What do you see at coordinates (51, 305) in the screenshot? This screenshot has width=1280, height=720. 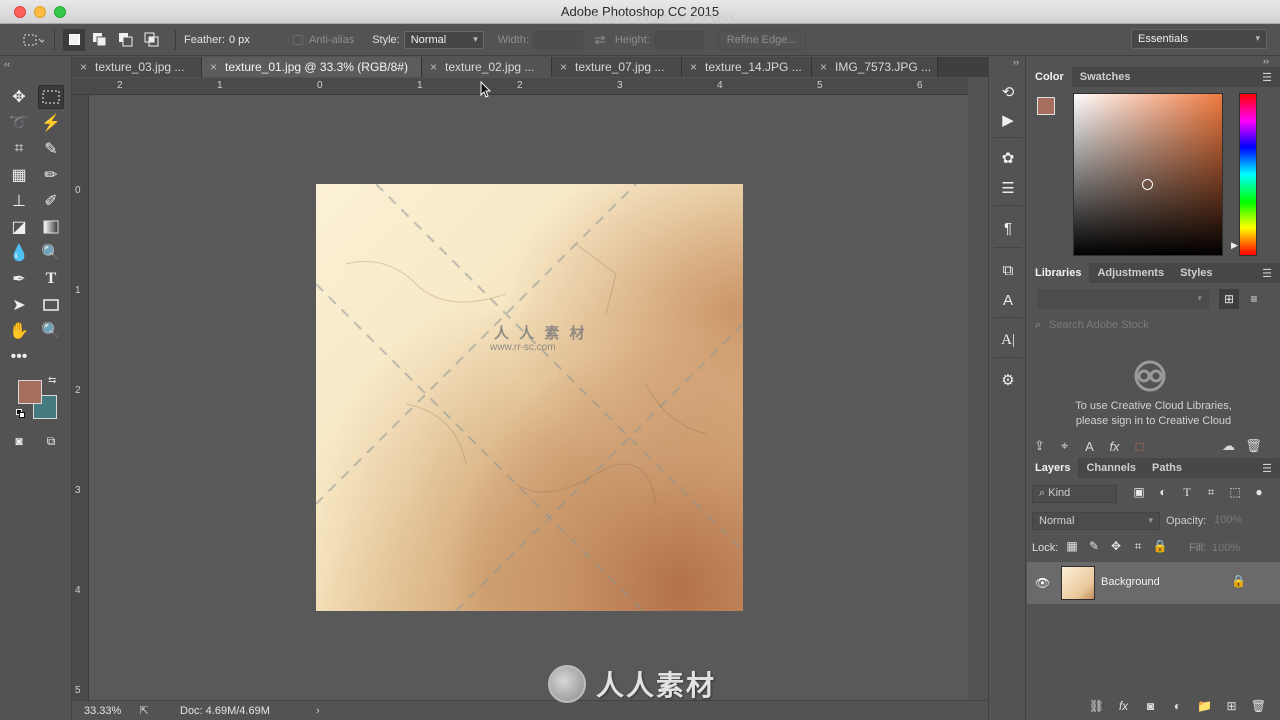 I see `rectangle-tool` at bounding box center [51, 305].